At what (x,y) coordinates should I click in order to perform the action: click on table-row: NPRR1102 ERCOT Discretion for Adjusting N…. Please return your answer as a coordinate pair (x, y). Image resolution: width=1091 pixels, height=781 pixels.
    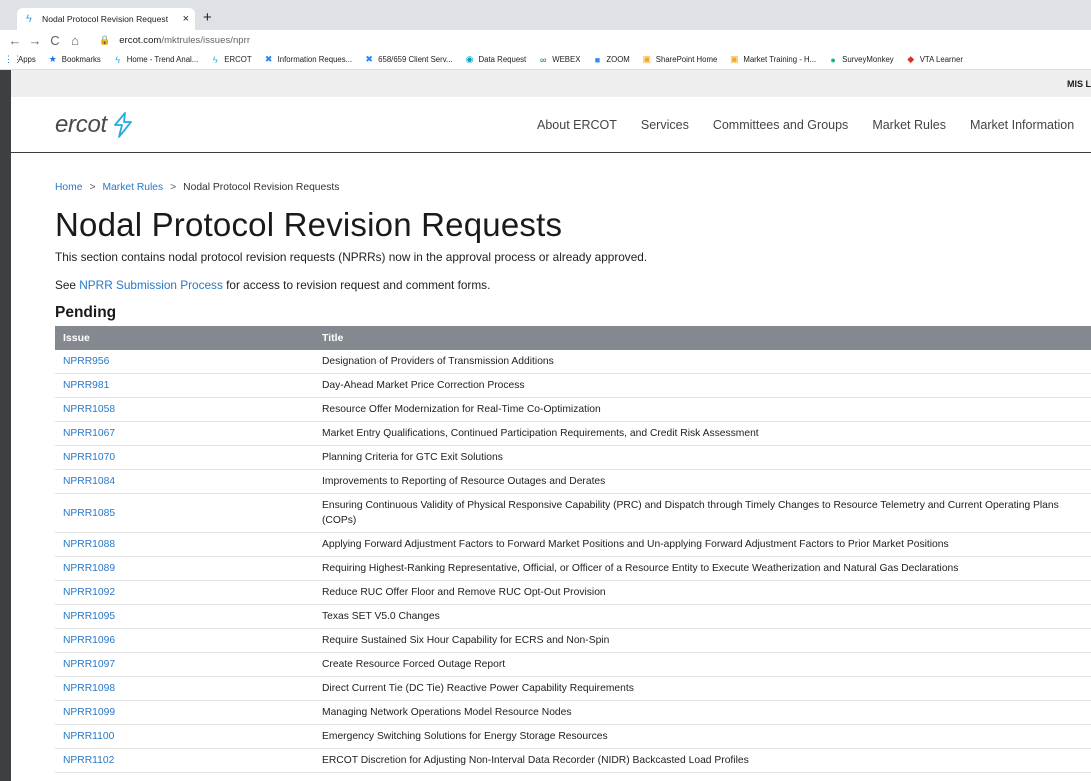
    Looking at the image, I should click on (573, 761).